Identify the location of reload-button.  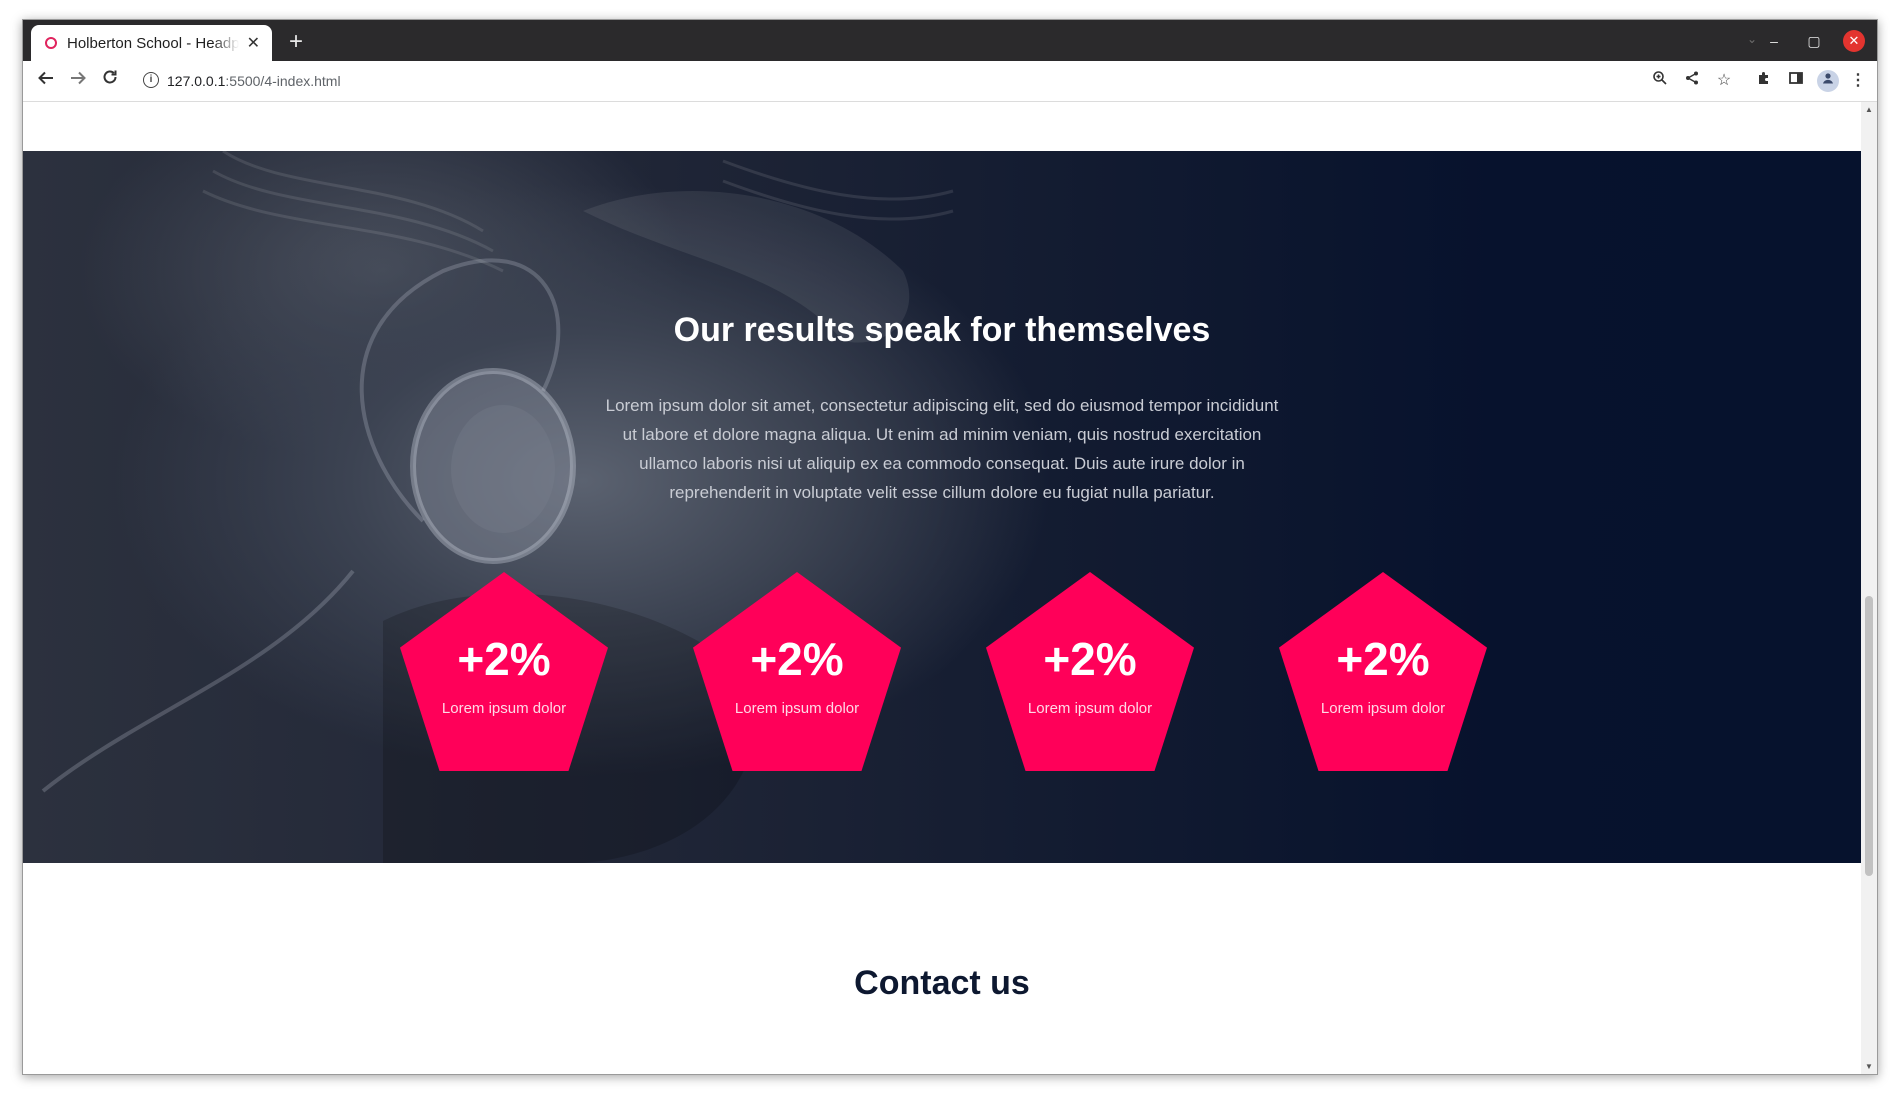
(110, 81).